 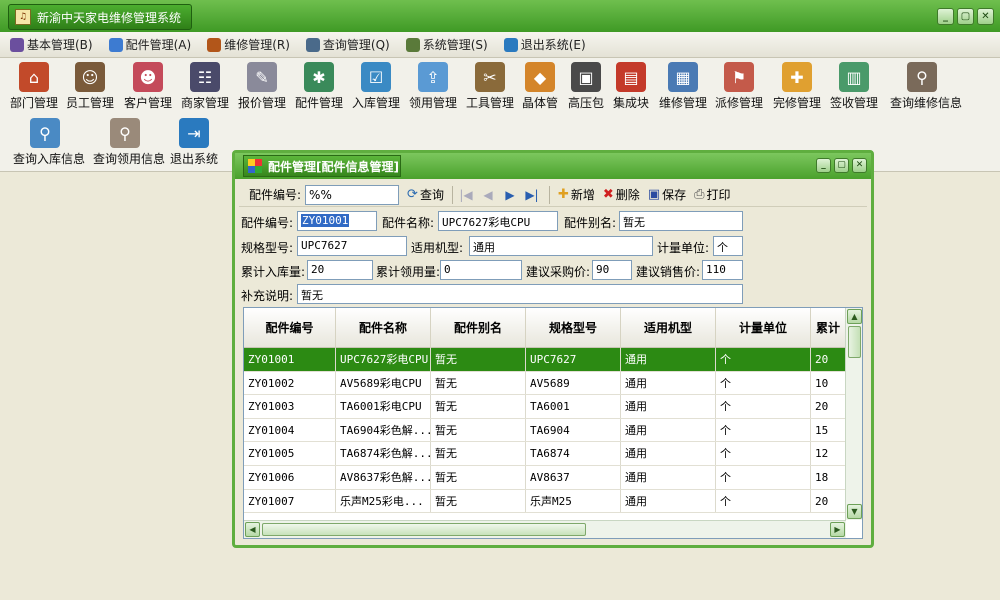 I want to click on menu-system: 系统管理(S), so click(x=446, y=44).